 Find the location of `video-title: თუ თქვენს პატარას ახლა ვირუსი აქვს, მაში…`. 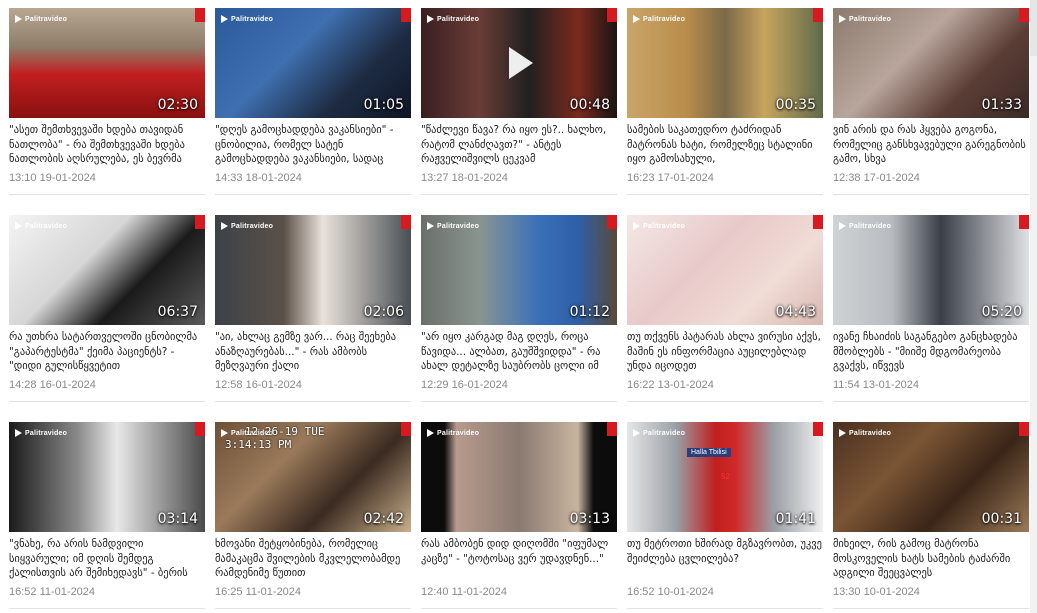

video-title: თუ თქვენს პატარას ახლა ვირუსი აქვს, მაში… is located at coordinates (725, 352).